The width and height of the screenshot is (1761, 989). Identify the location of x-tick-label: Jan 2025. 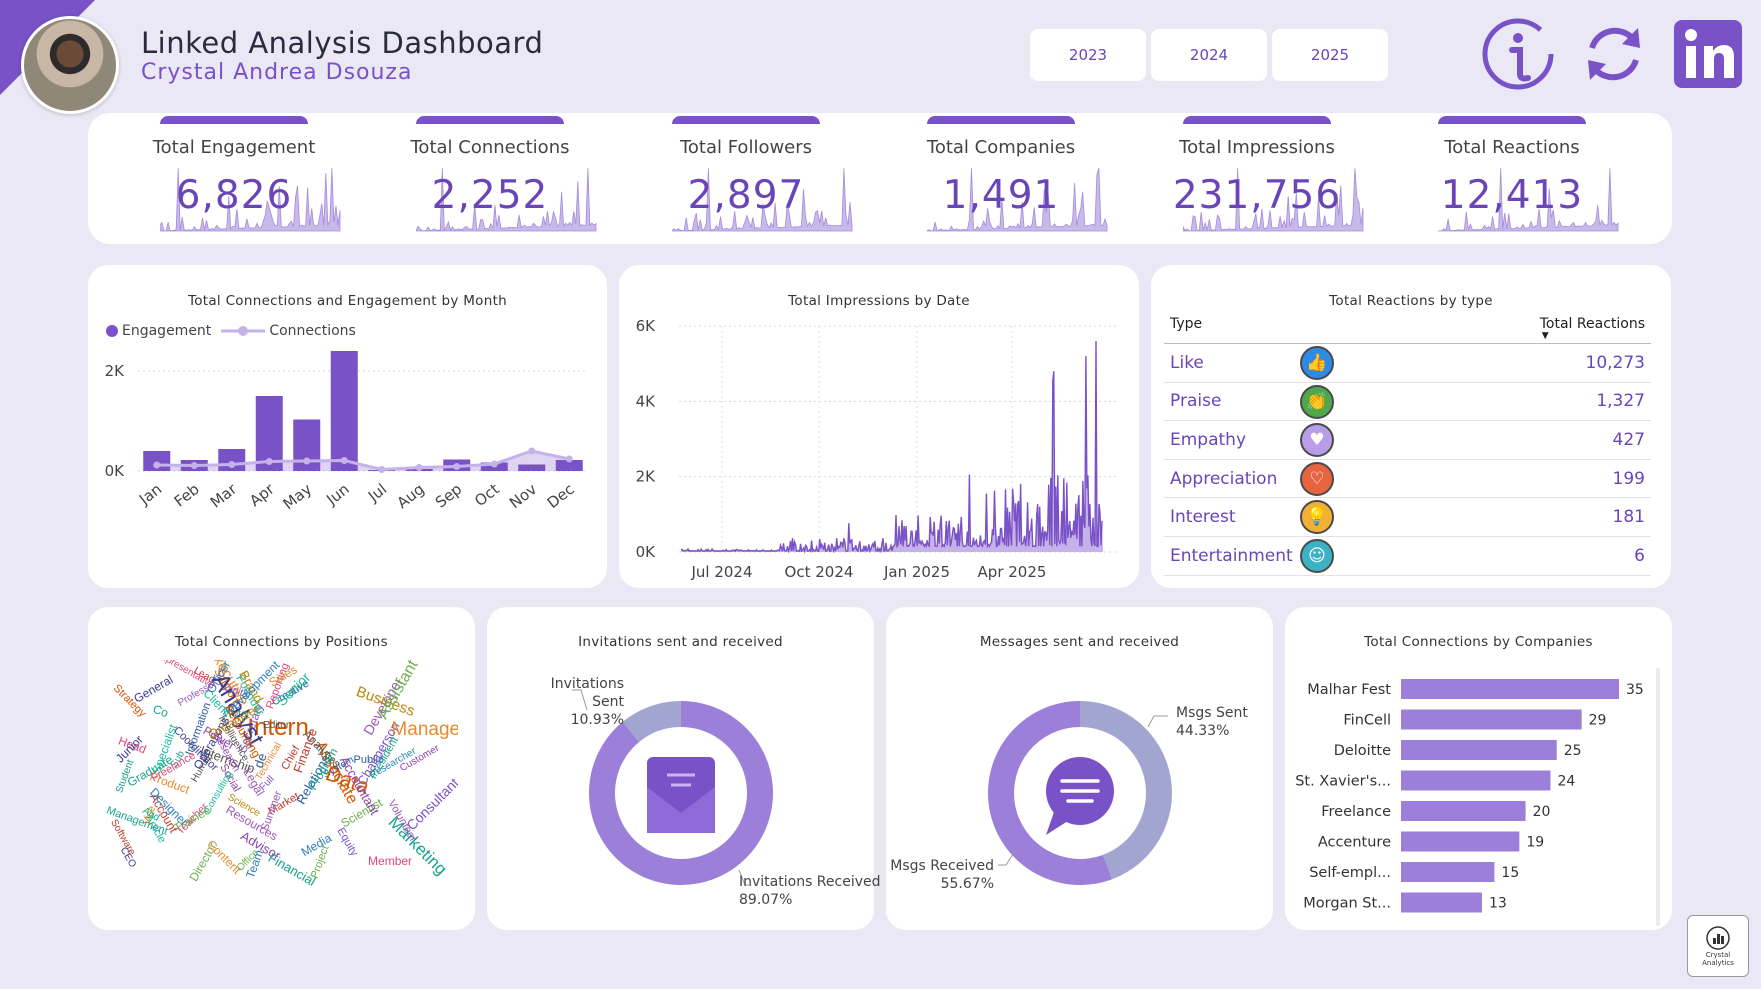
(916, 572).